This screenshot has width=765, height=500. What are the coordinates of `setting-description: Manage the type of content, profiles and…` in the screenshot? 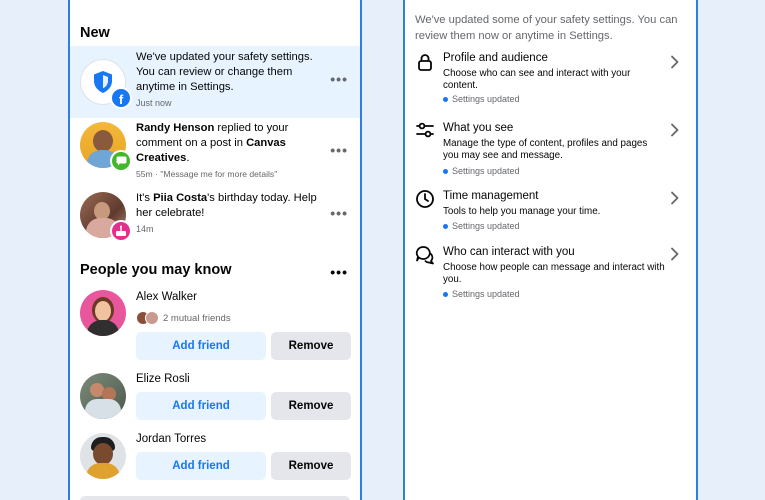 It's located at (545, 149).